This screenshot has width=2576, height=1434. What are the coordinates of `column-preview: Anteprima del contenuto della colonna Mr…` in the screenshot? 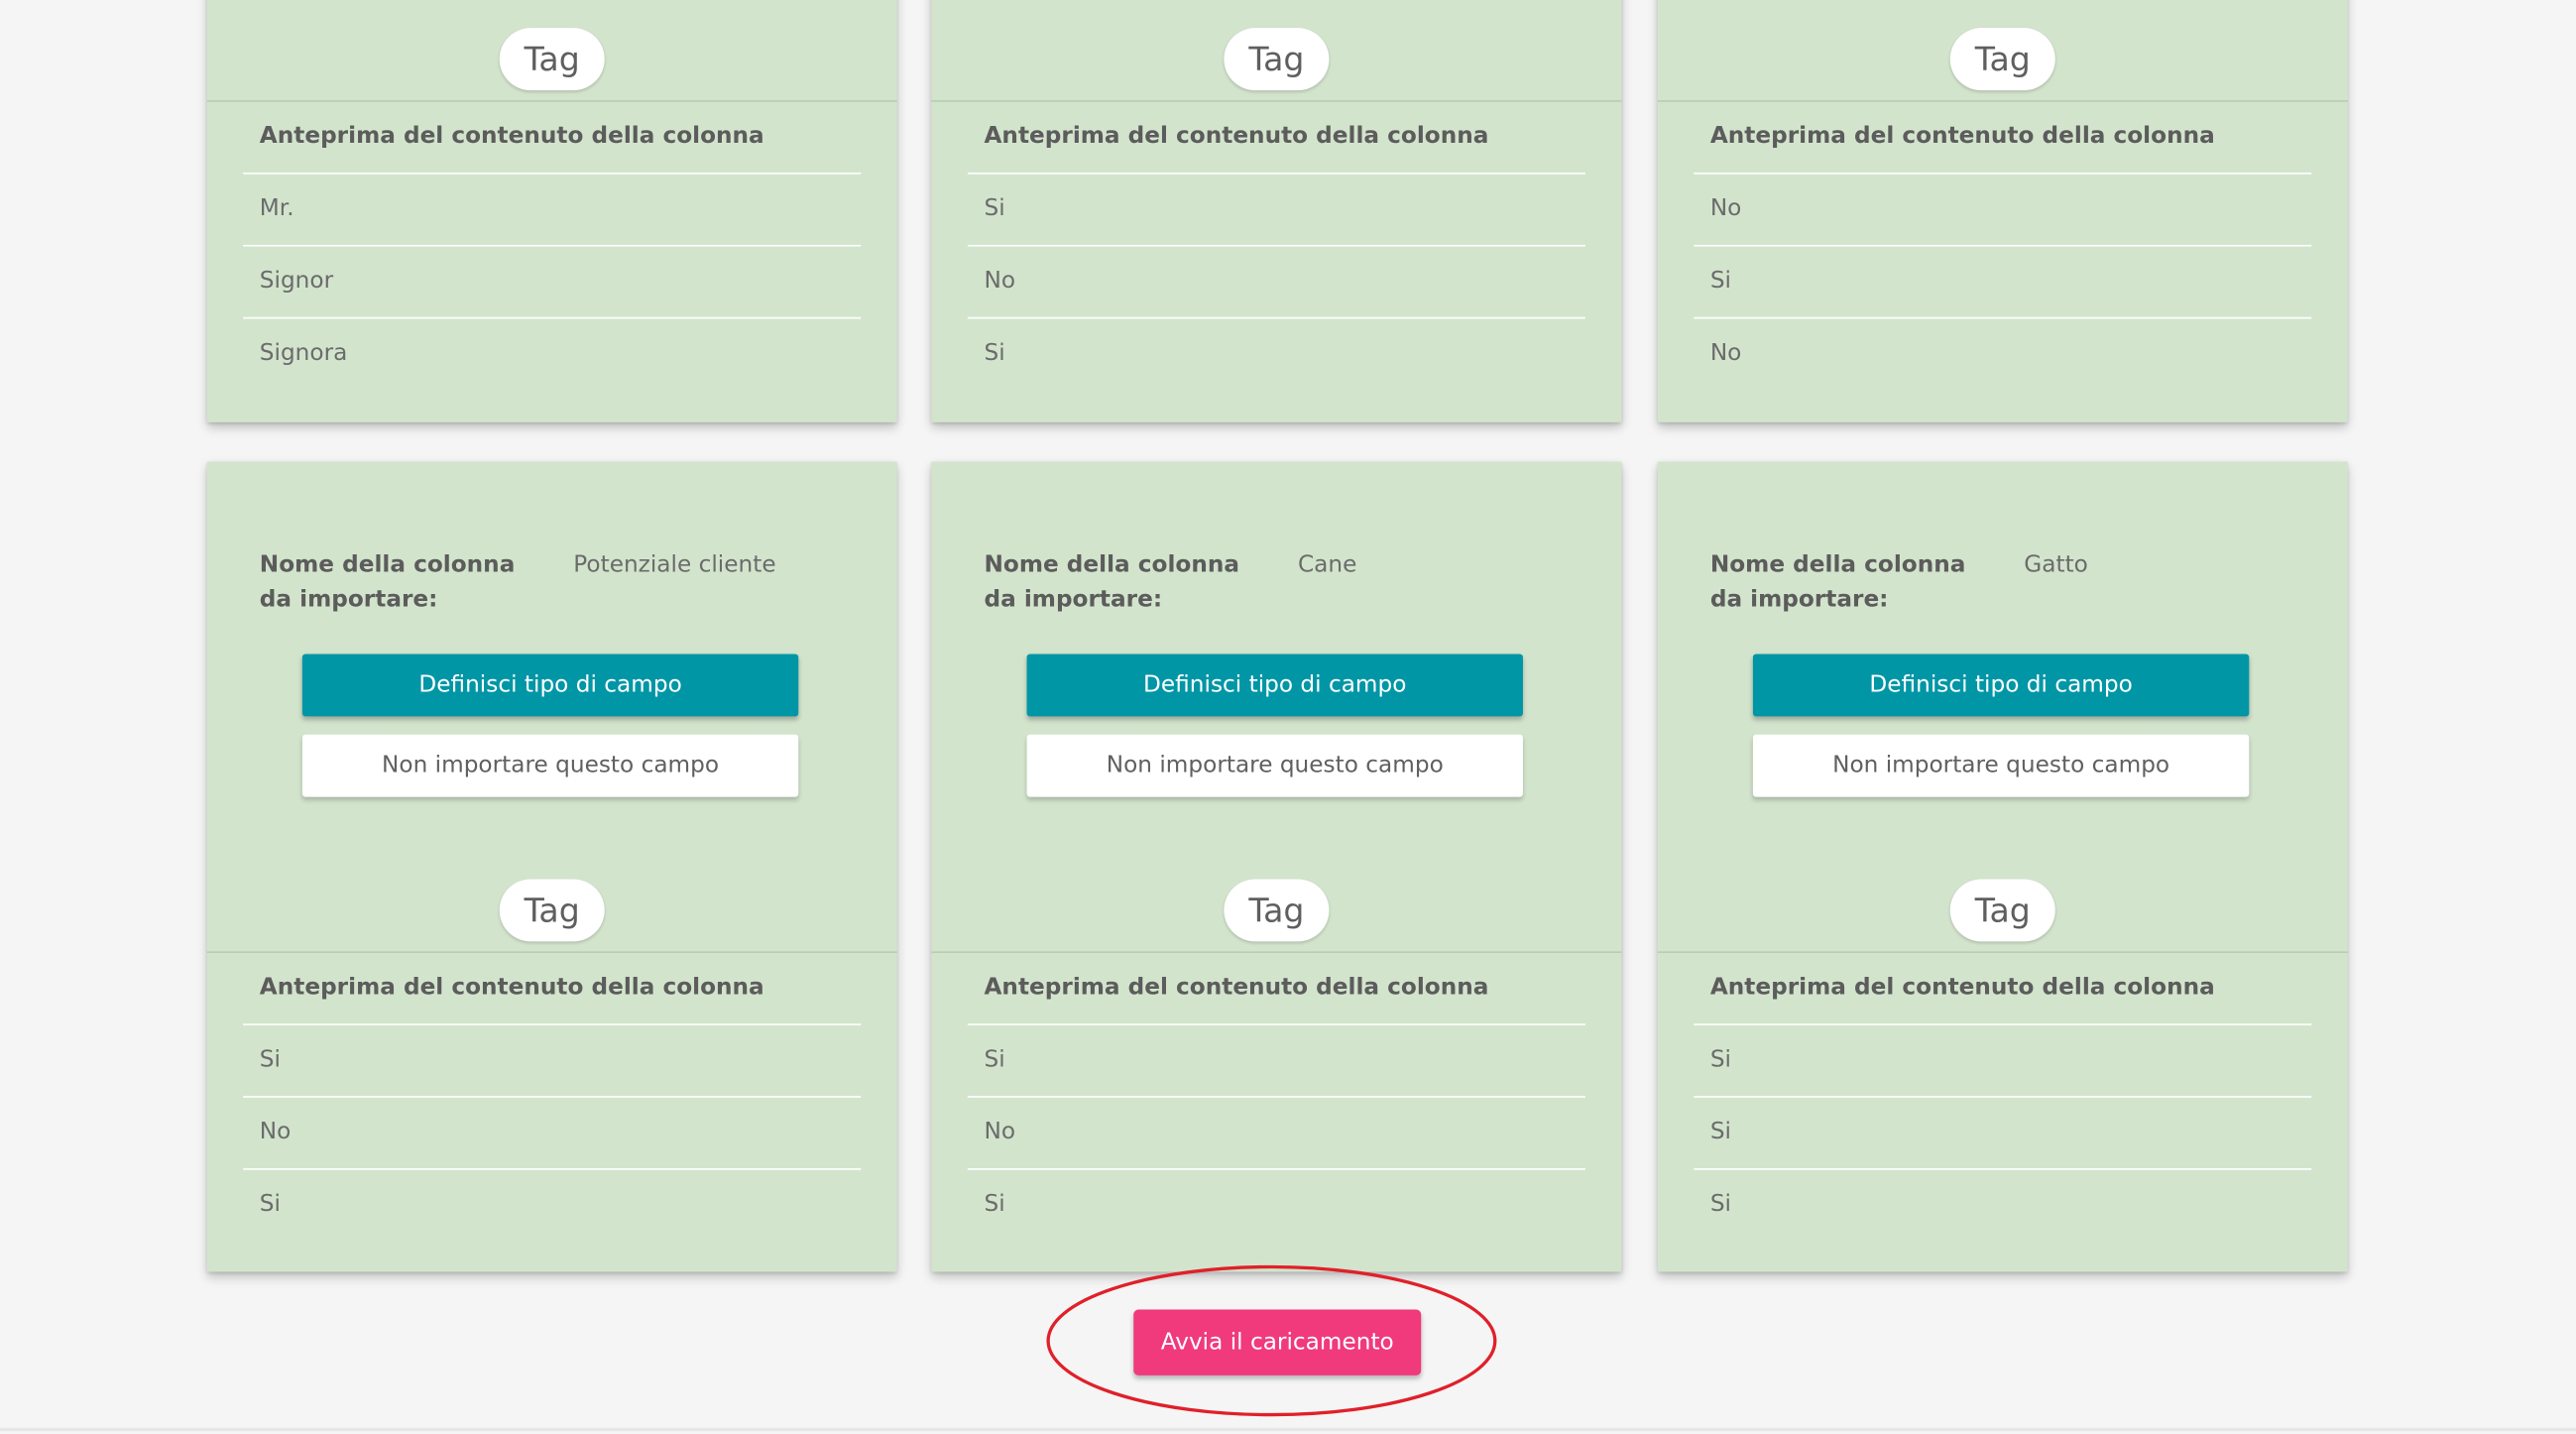 It's located at (552, 246).